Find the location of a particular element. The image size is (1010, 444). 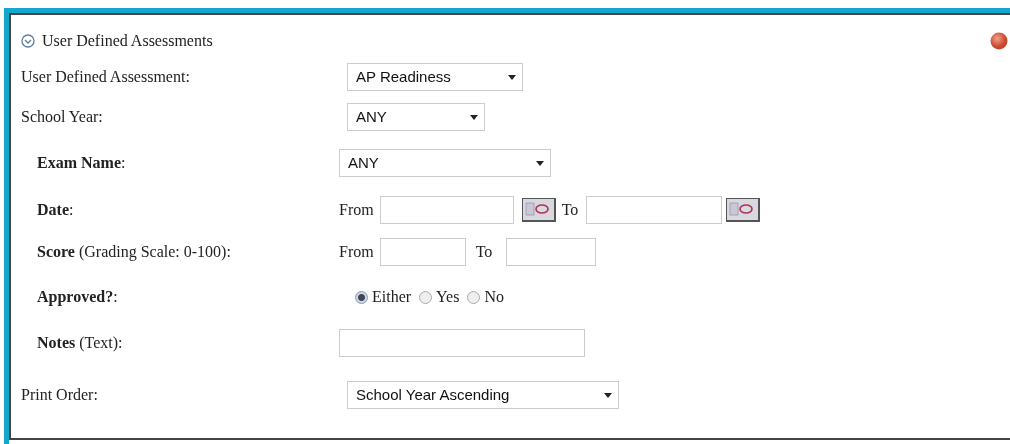

radio-label: Either is located at coordinates (392, 297).